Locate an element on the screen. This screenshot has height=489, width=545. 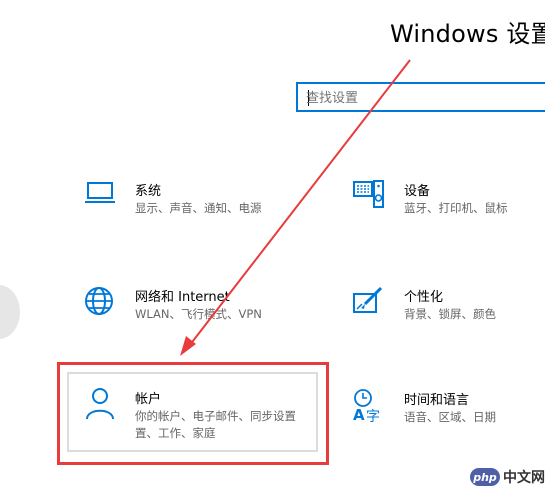
watermark-text: 中文网 is located at coordinates (524, 478).